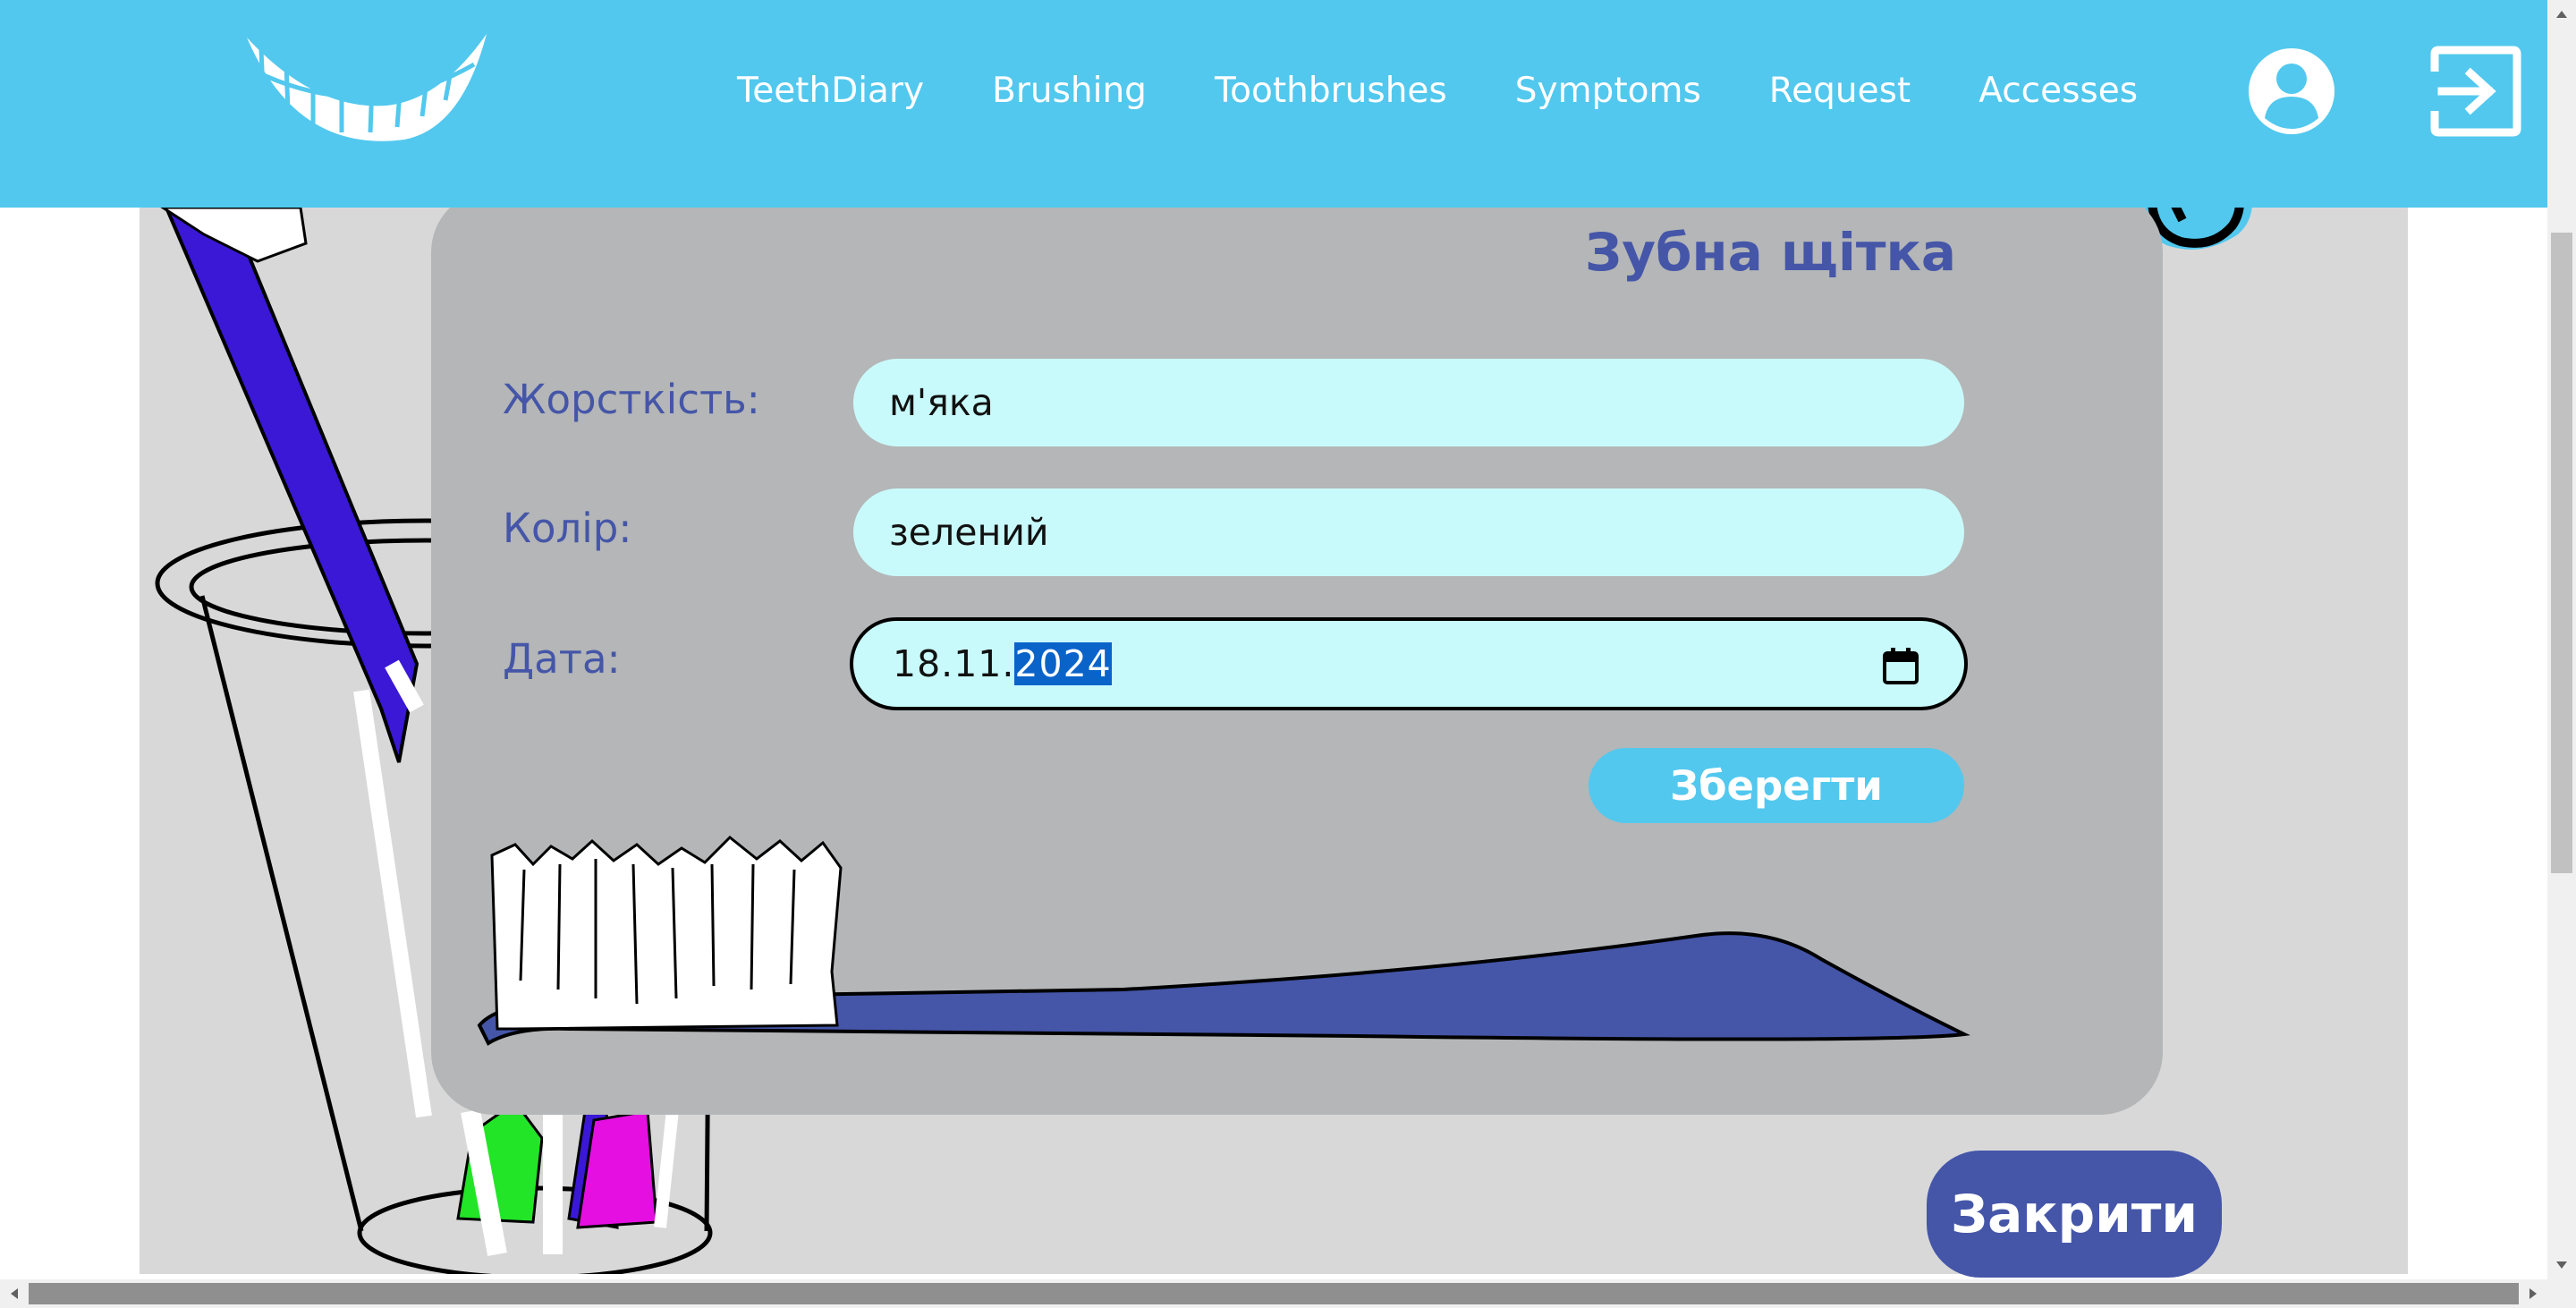  I want to click on nav-toothbrushes: Toothbrushes, so click(1331, 91).